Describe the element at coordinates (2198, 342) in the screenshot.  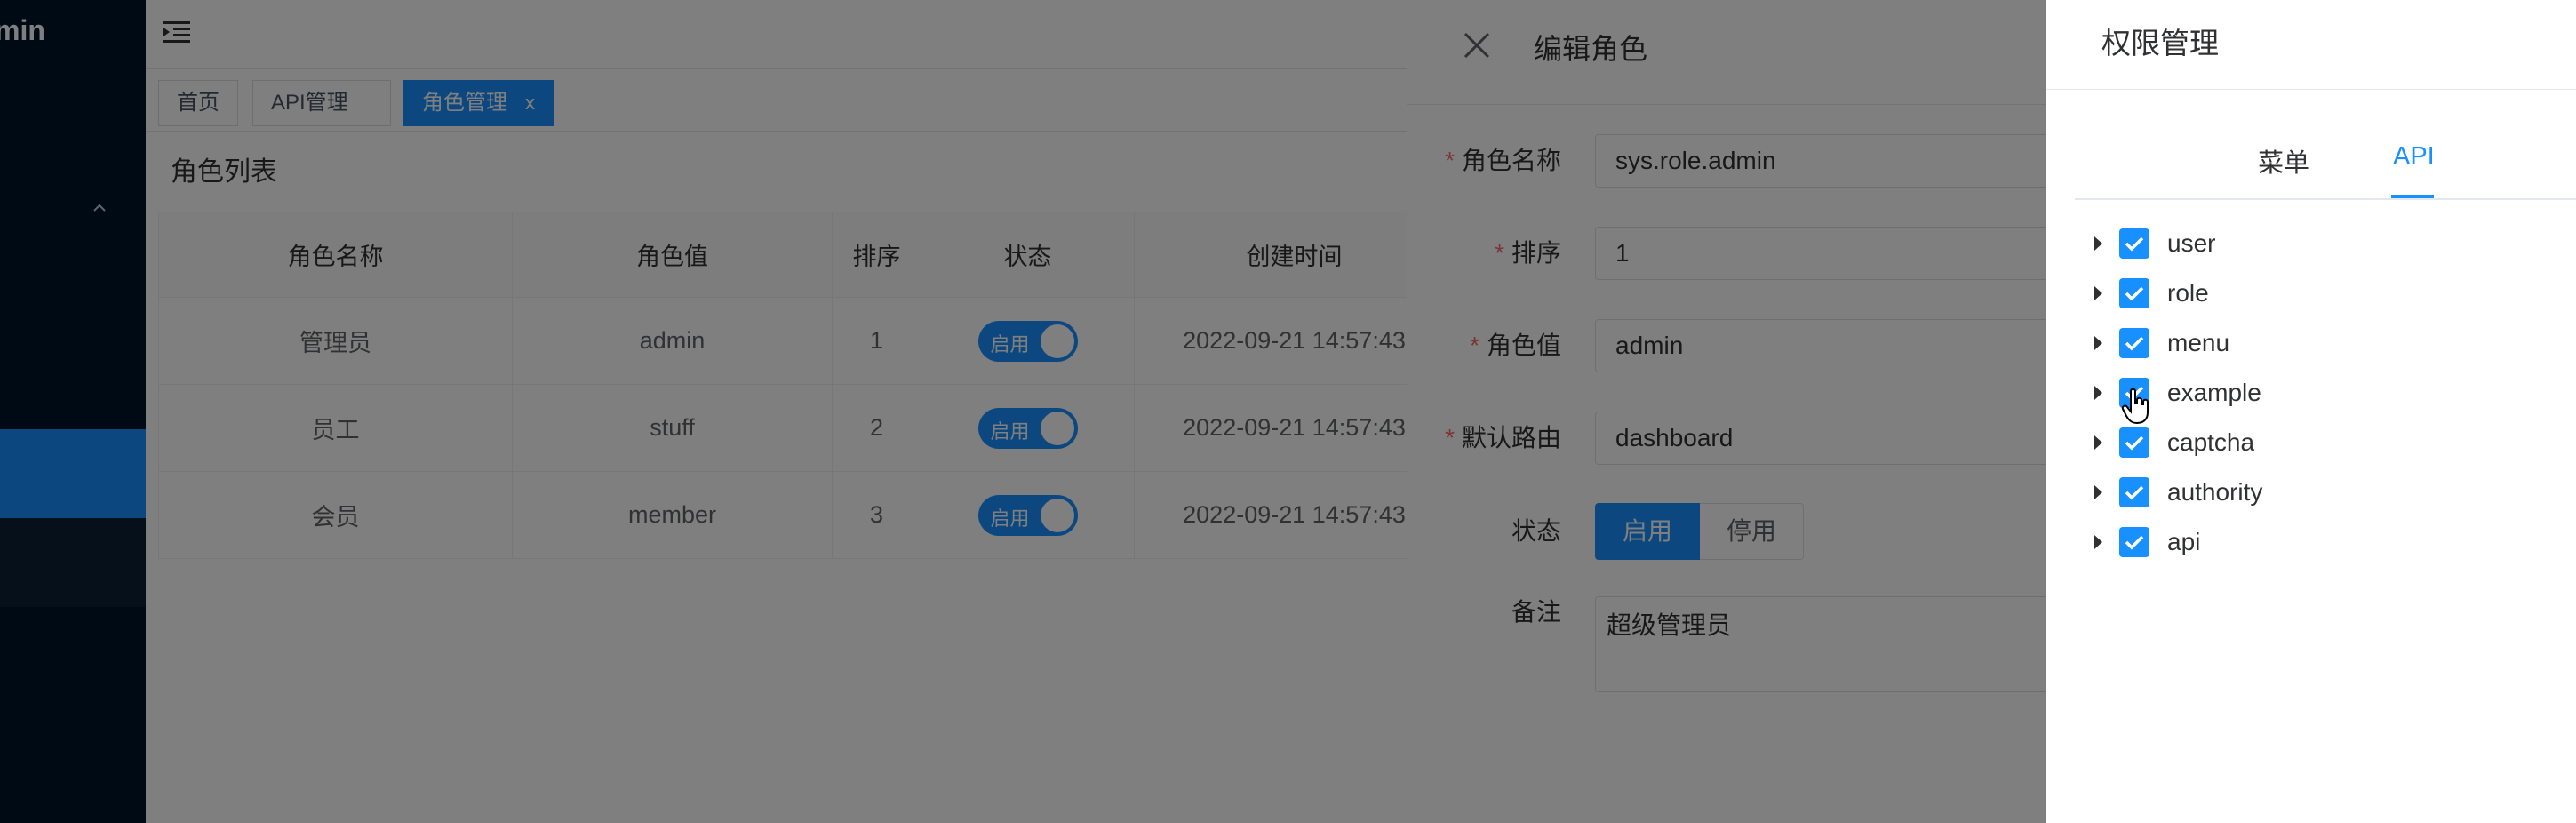
I see `tree-node-label: menu` at that location.